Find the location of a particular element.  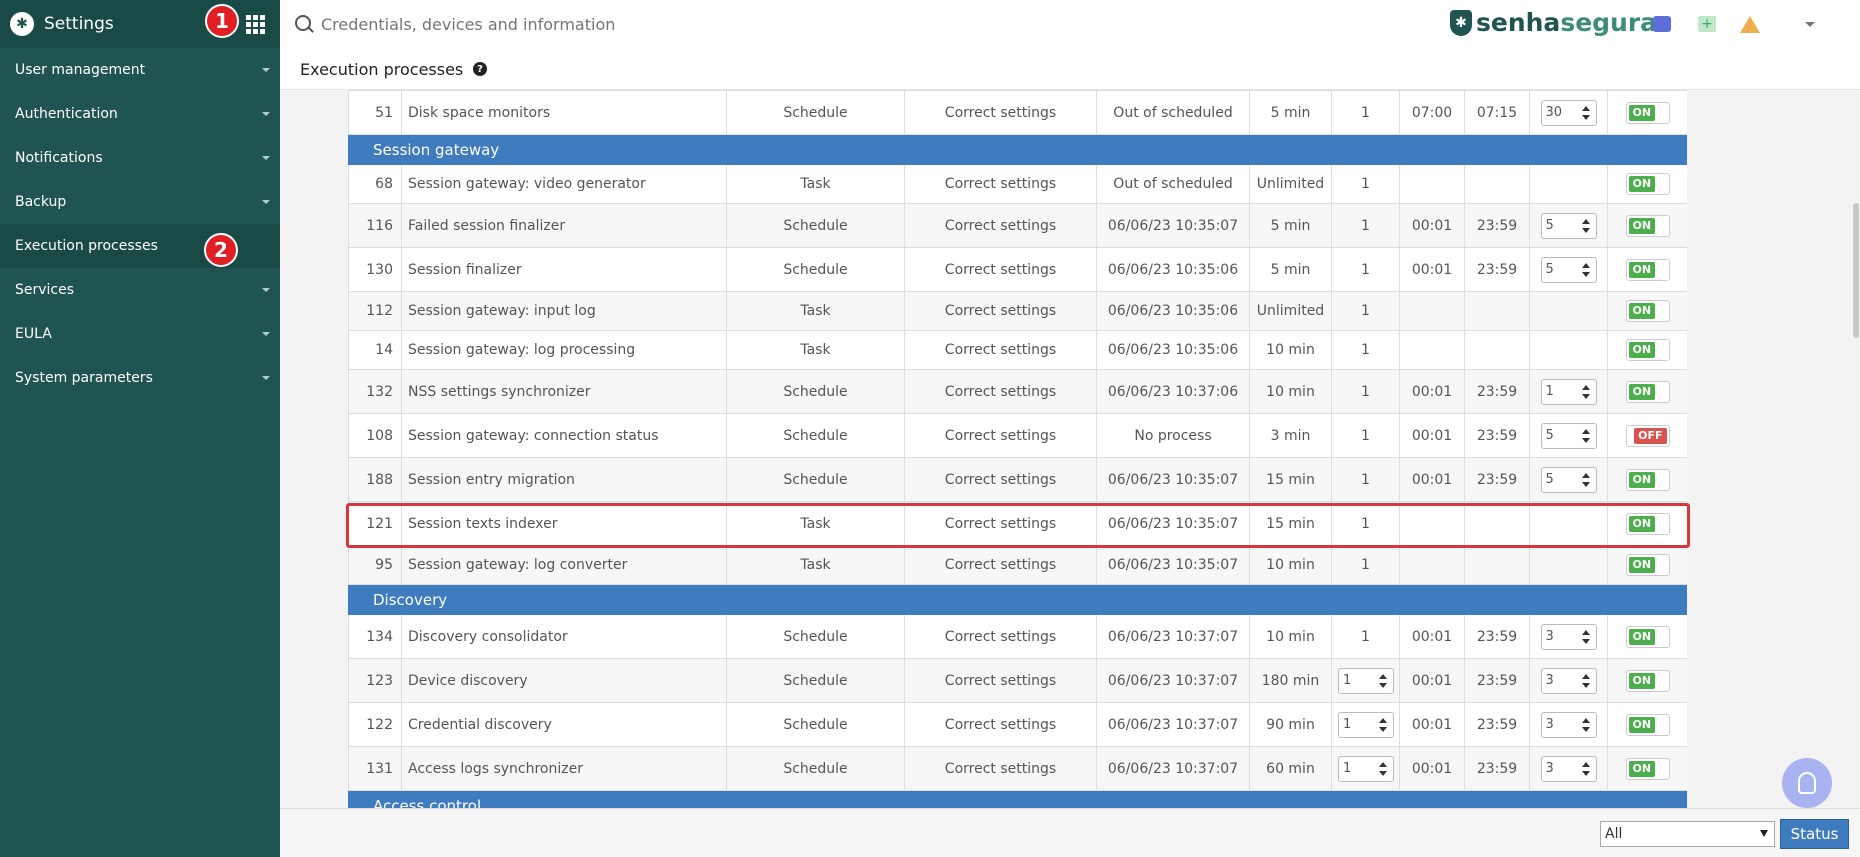

group-header-row: Discovery is located at coordinates (1017, 599).